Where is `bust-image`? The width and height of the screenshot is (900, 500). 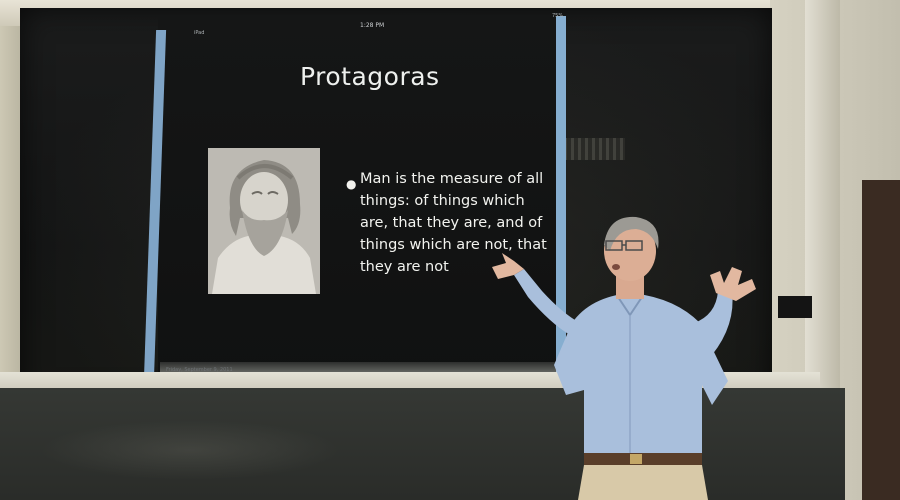 bust-image is located at coordinates (264, 221).